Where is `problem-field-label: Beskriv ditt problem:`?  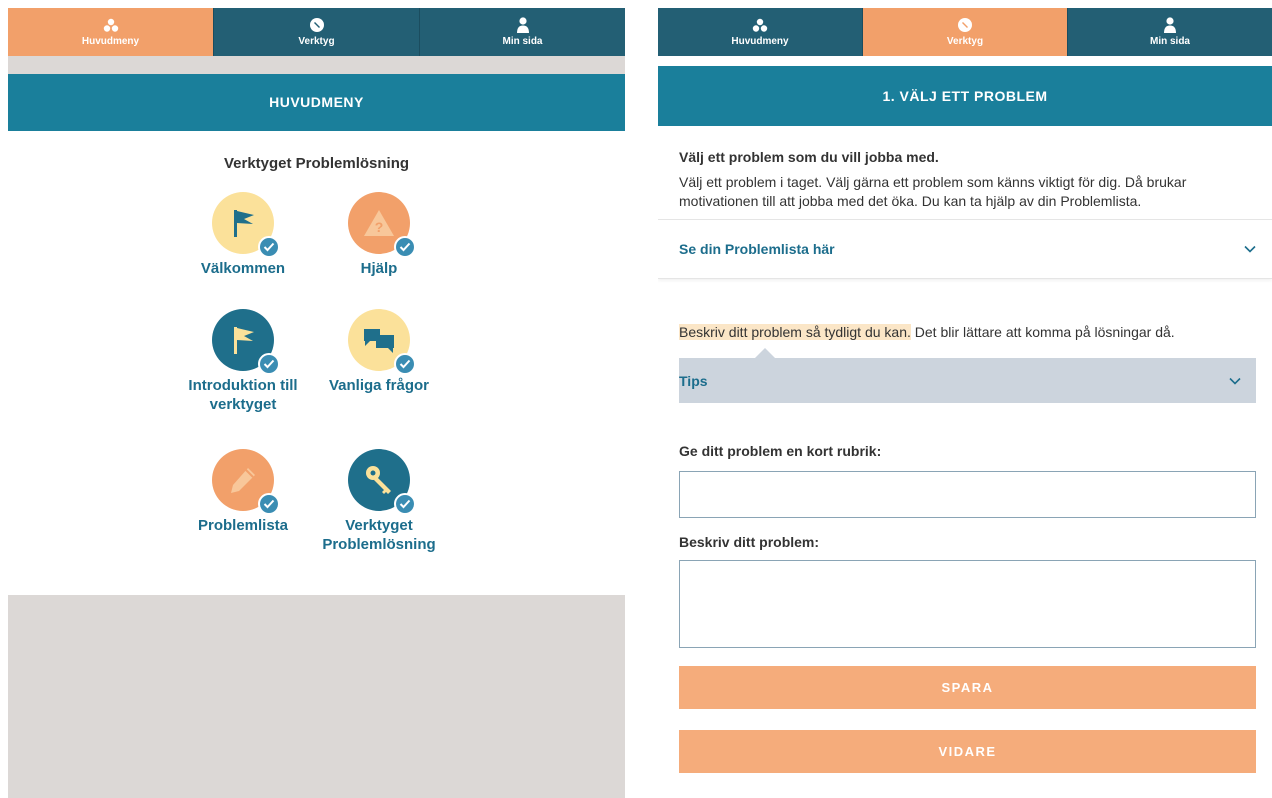 problem-field-label: Beskriv ditt problem: is located at coordinates (749, 542).